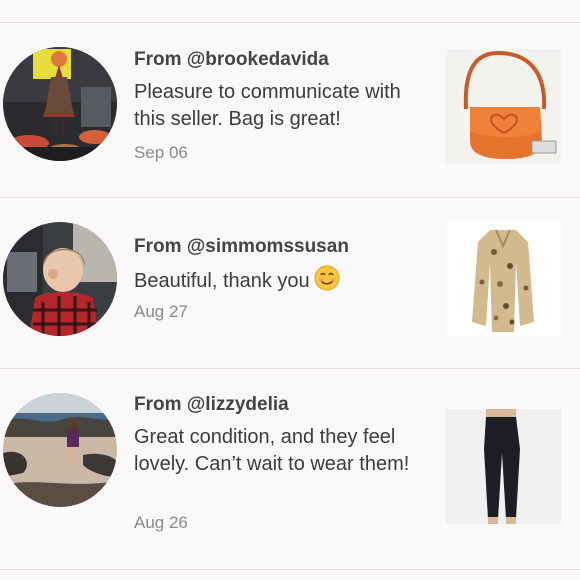 The width and height of the screenshot is (580, 580). What do you see at coordinates (241, 247) in the screenshot?
I see `reviewer-username: From @simmomssusan` at bounding box center [241, 247].